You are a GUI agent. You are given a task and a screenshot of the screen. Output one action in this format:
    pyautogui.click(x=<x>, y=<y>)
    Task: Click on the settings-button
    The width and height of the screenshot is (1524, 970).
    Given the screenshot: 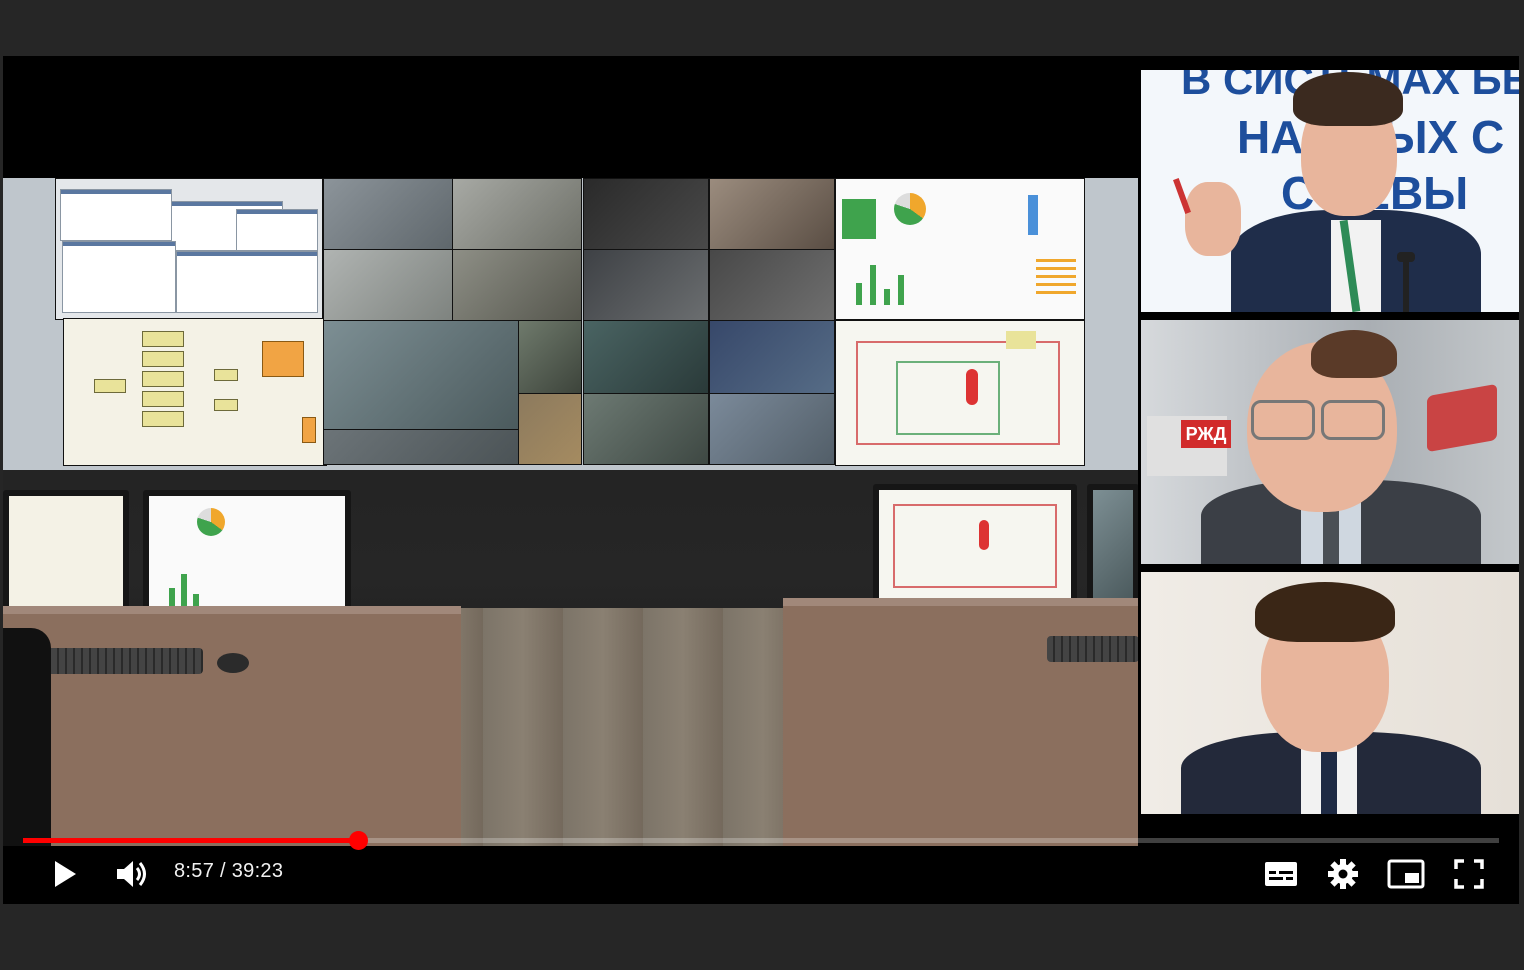 What is the action you would take?
    pyautogui.click(x=1343, y=874)
    